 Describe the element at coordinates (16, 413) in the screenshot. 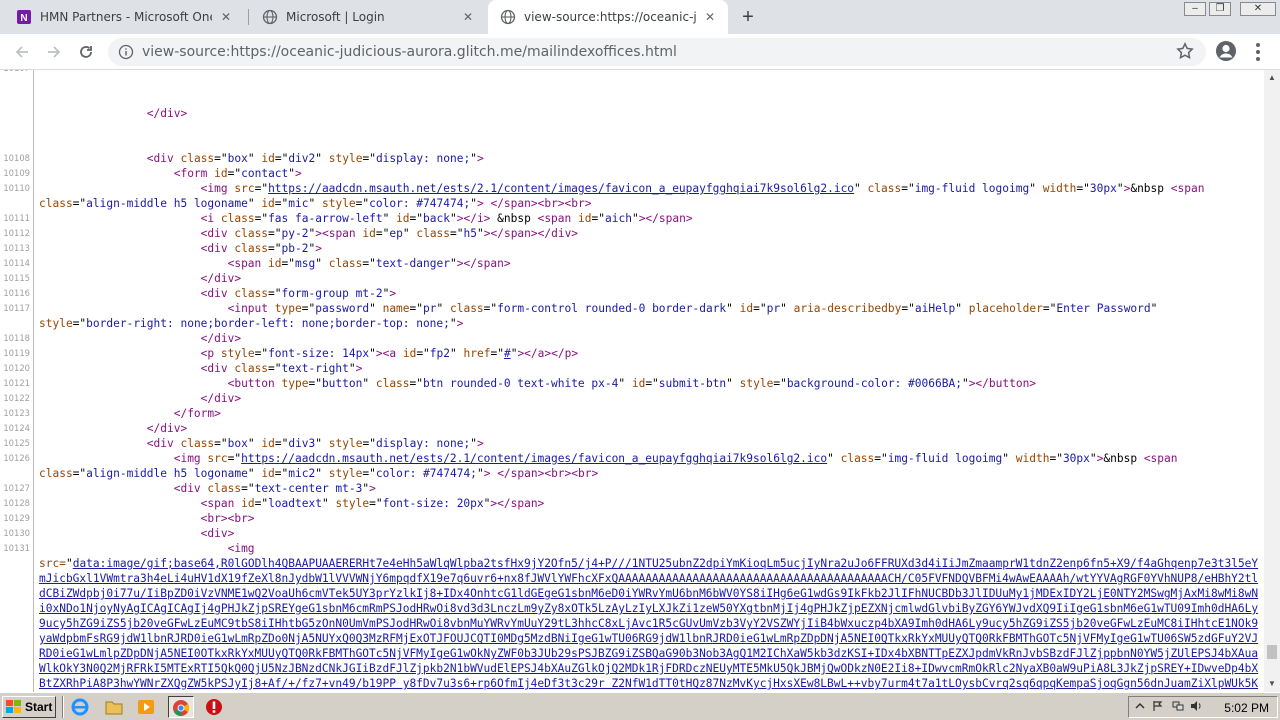

I see `line-number: 10123` at that location.